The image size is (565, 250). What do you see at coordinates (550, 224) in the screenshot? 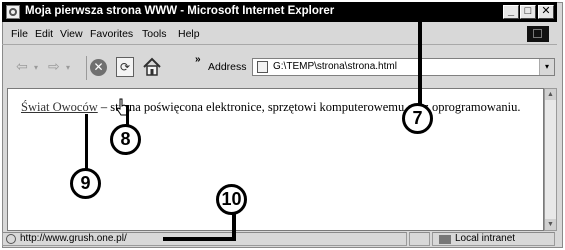
I see `scroll-down-icon: ▼` at bounding box center [550, 224].